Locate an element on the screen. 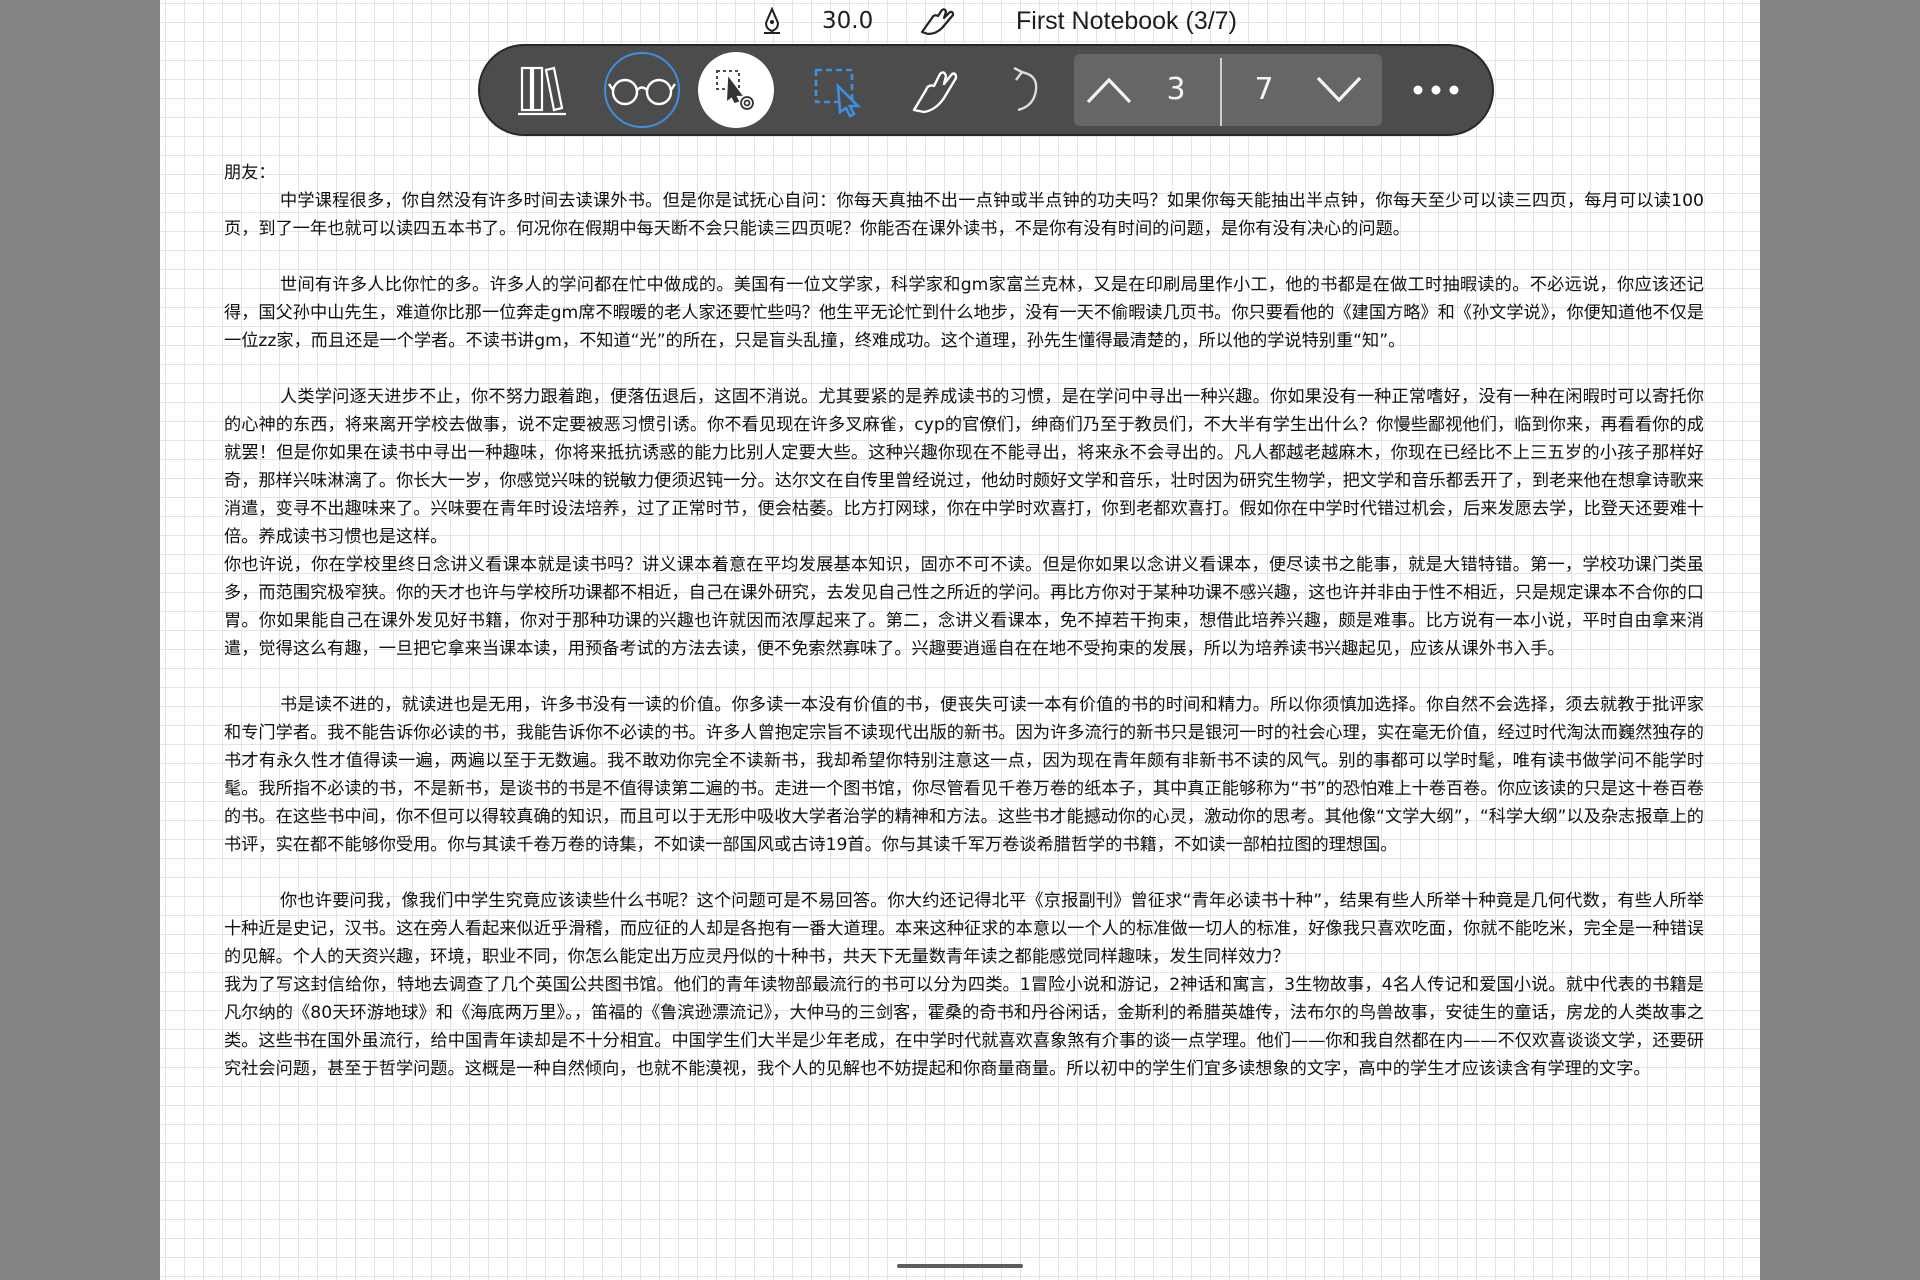  library-icon is located at coordinates (542, 91).